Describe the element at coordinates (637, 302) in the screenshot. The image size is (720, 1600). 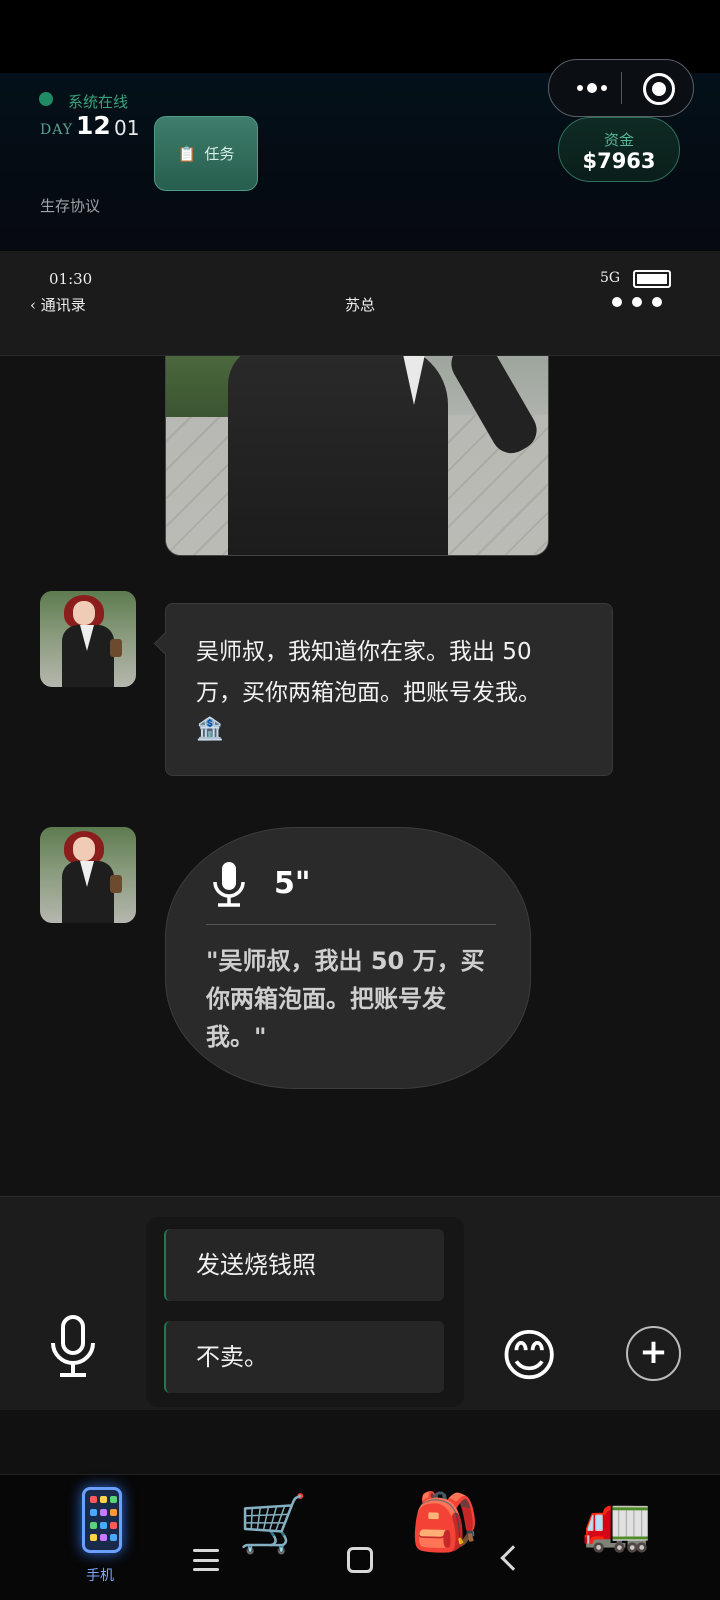
I see `chat-more-icon` at that location.